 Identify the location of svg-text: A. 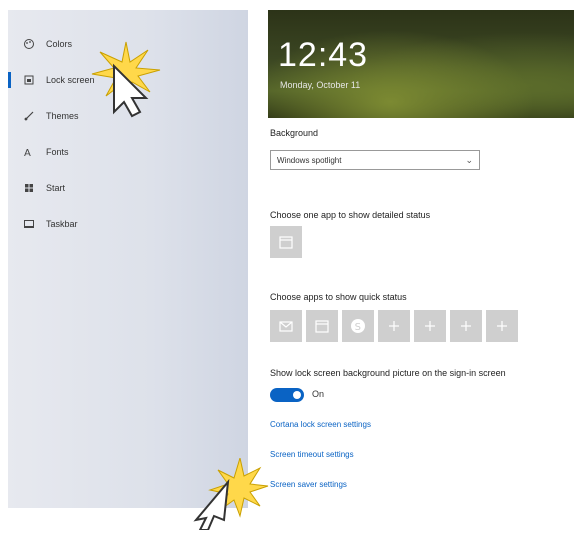
(27, 153).